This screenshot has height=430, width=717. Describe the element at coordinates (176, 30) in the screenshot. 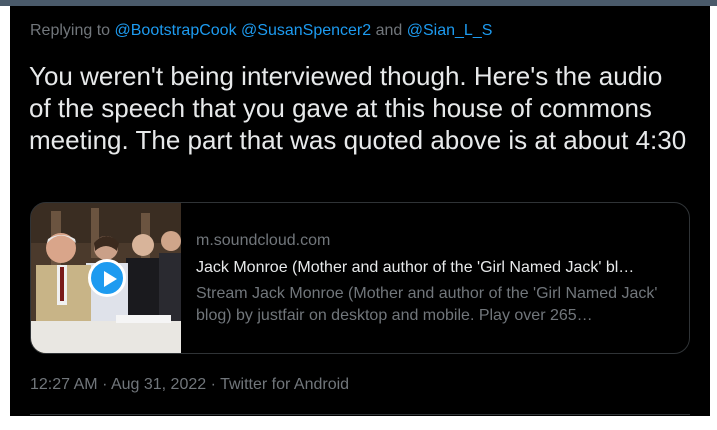

I see `mention-bootstrapcook: @BootstrapCook` at that location.